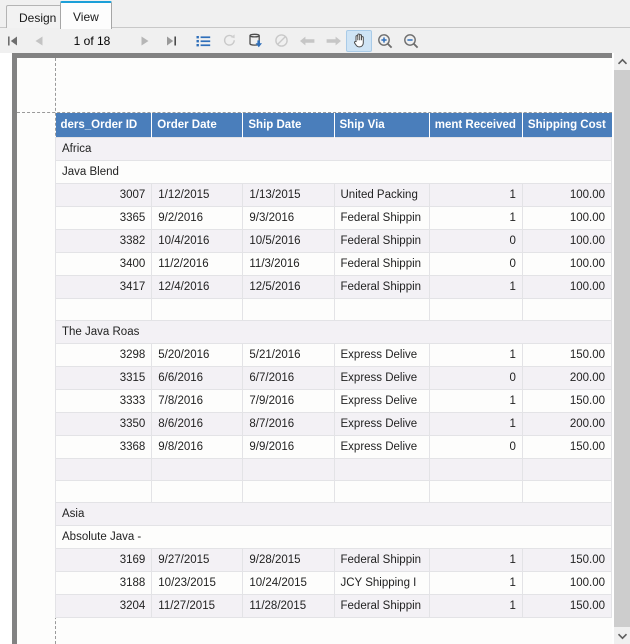 This screenshot has height=644, width=630. I want to click on zoom-in-button, so click(385, 41).